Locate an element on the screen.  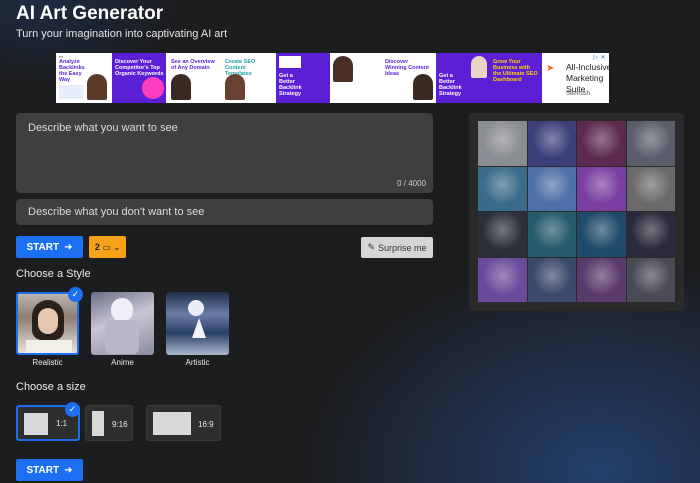
style-option-anime is located at coordinates (122, 323).